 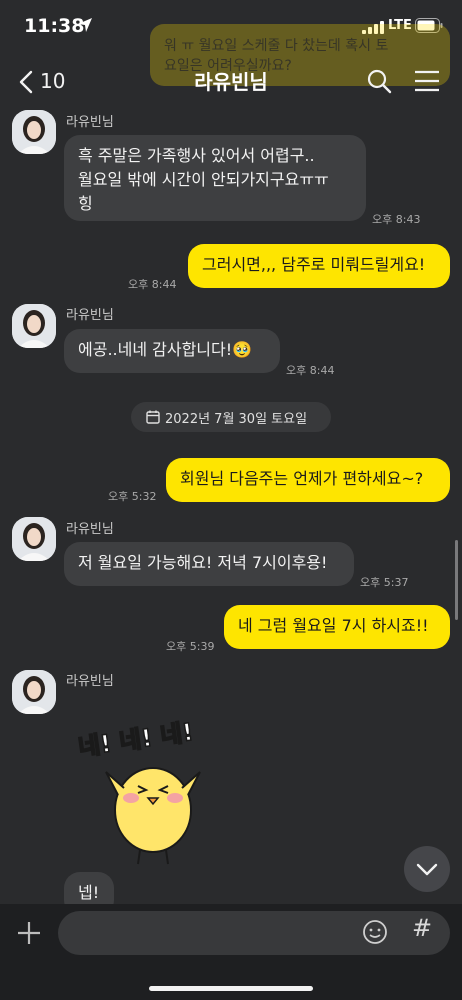 I want to click on menu-icon, so click(x=427, y=81).